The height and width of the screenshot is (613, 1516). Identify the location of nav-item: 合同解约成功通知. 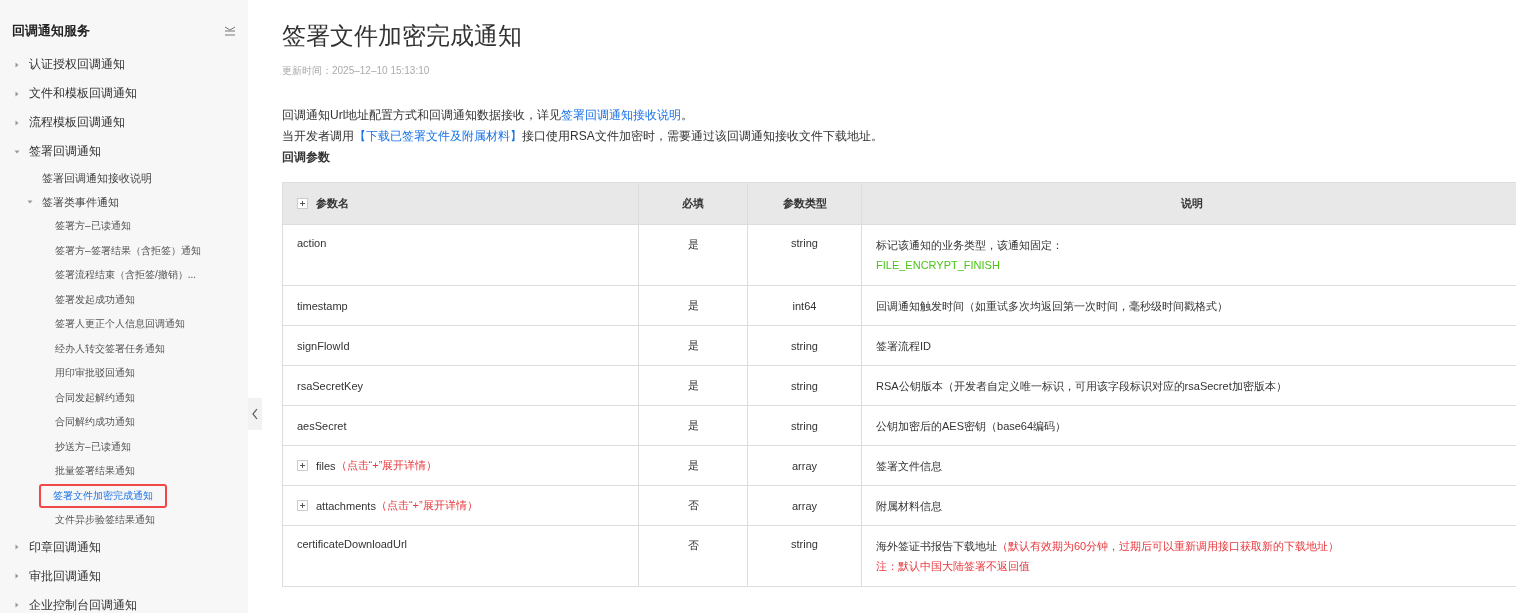
(95, 422).